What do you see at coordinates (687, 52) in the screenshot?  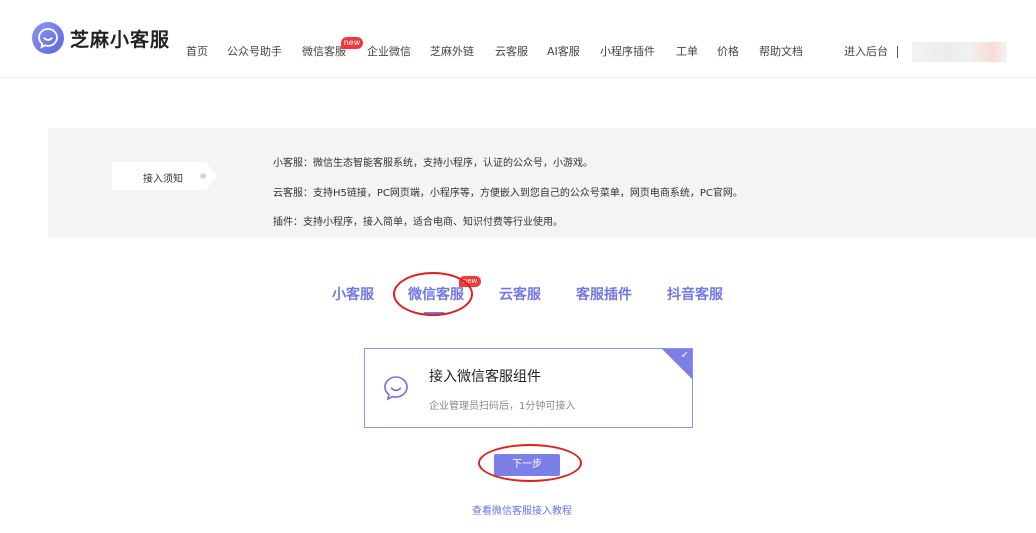 I see `nav-item-ticket: 工单` at bounding box center [687, 52].